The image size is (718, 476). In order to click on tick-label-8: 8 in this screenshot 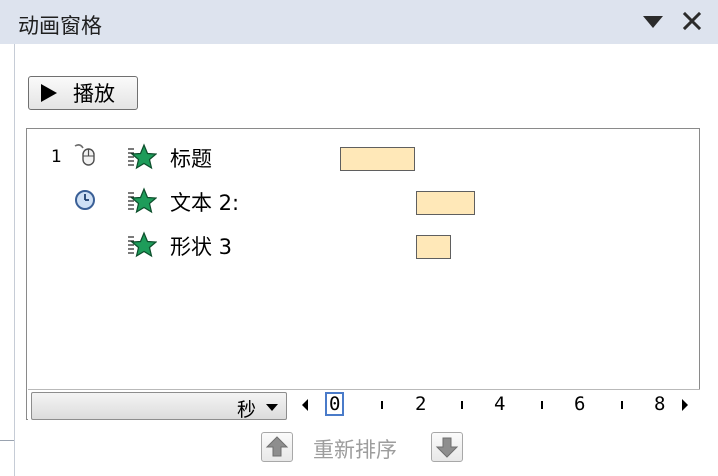, I will do `click(660, 404)`.